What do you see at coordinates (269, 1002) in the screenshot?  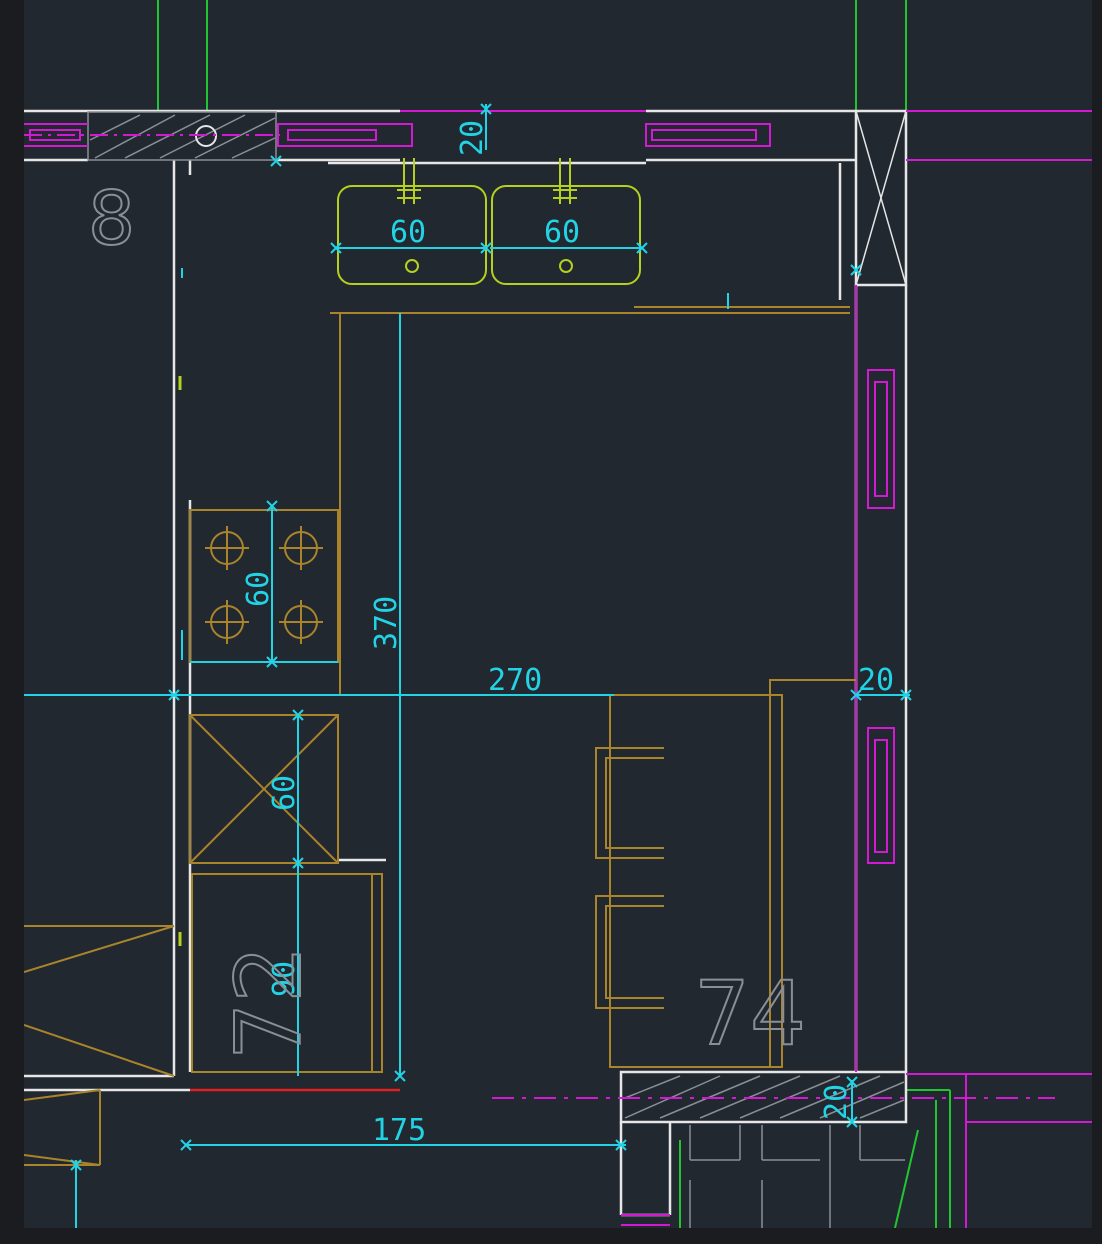 I see `room-label-72: 72` at bounding box center [269, 1002].